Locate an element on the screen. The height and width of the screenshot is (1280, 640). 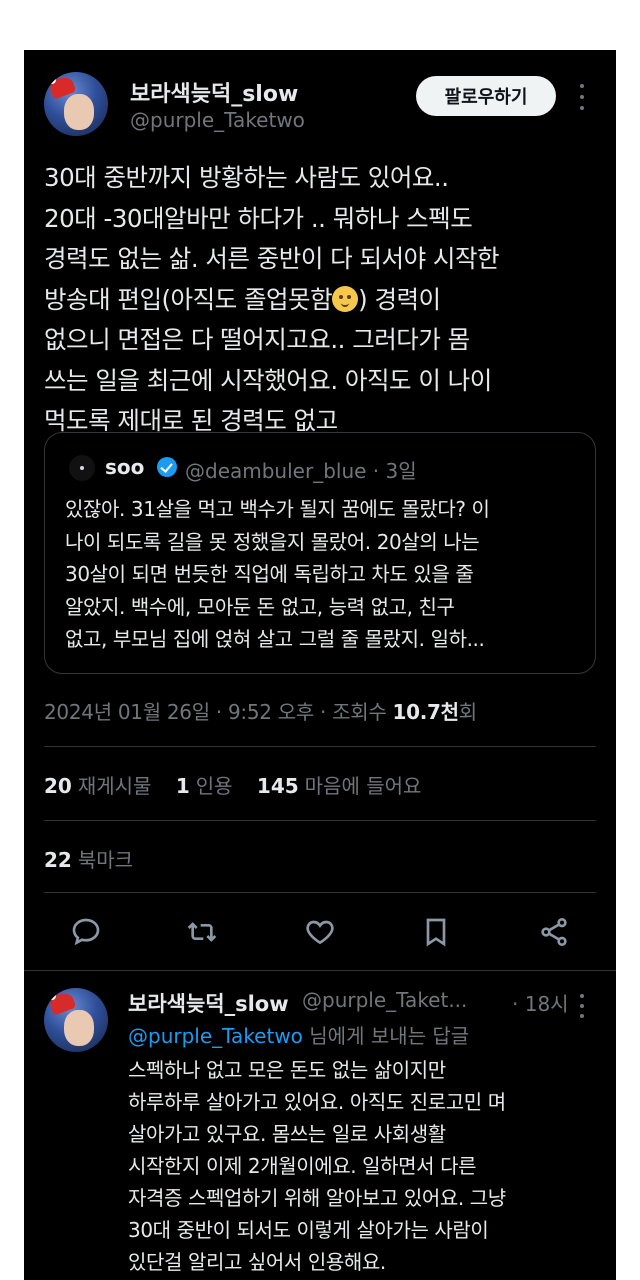
reply-author-name: 보라색늦덕_slow is located at coordinates (208, 1003).